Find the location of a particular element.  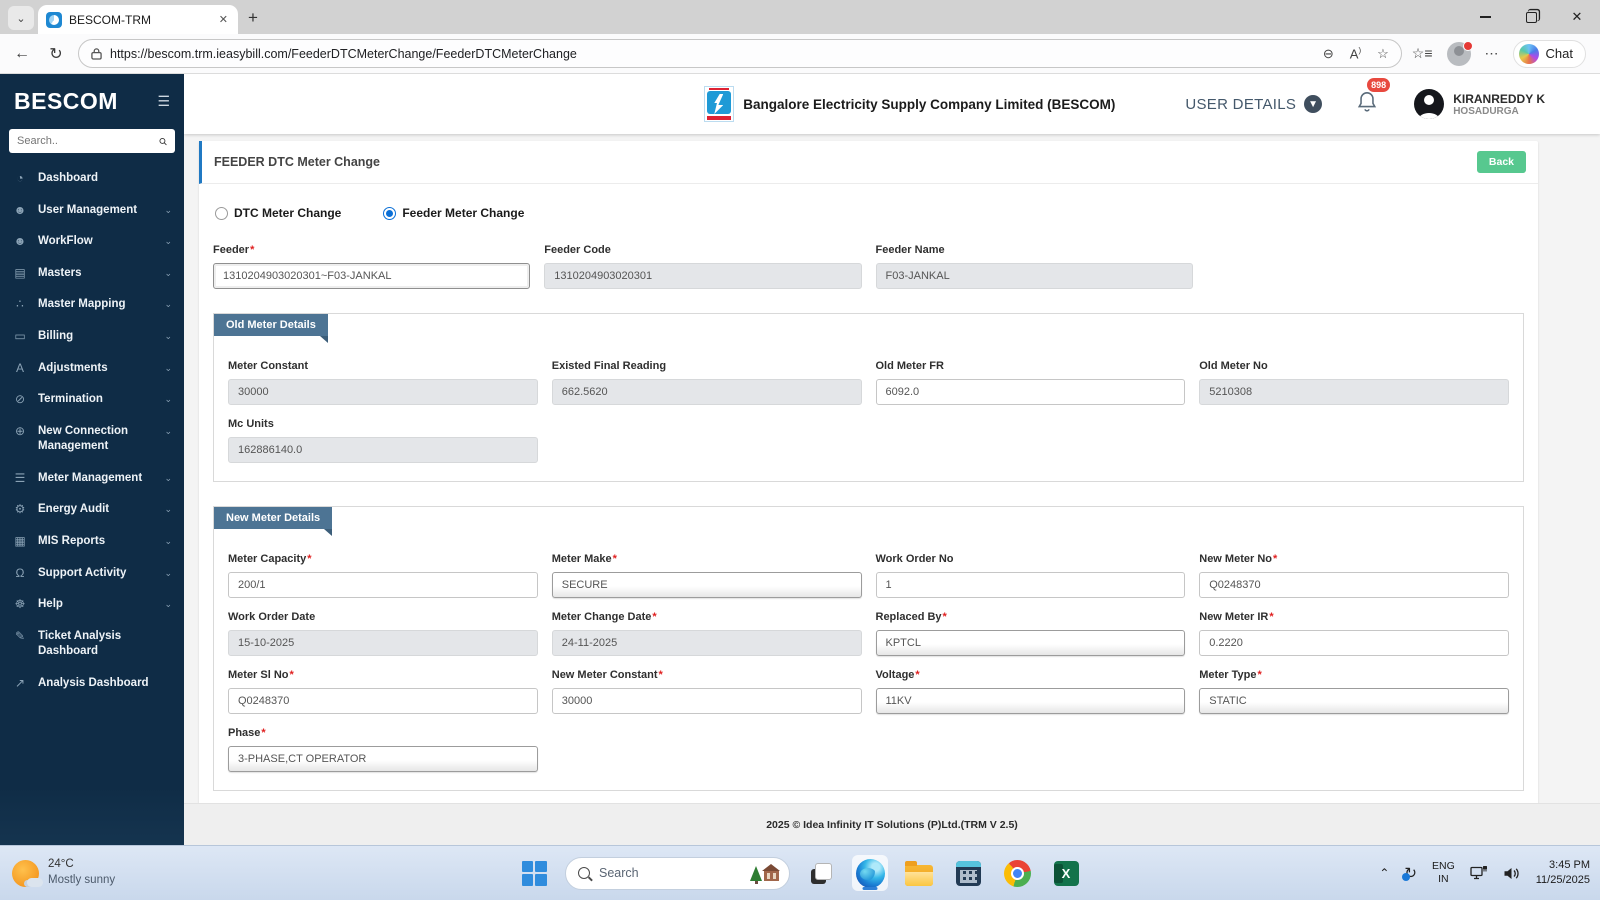

input-feeder-code: 1310204903020301 is located at coordinates (703, 276).